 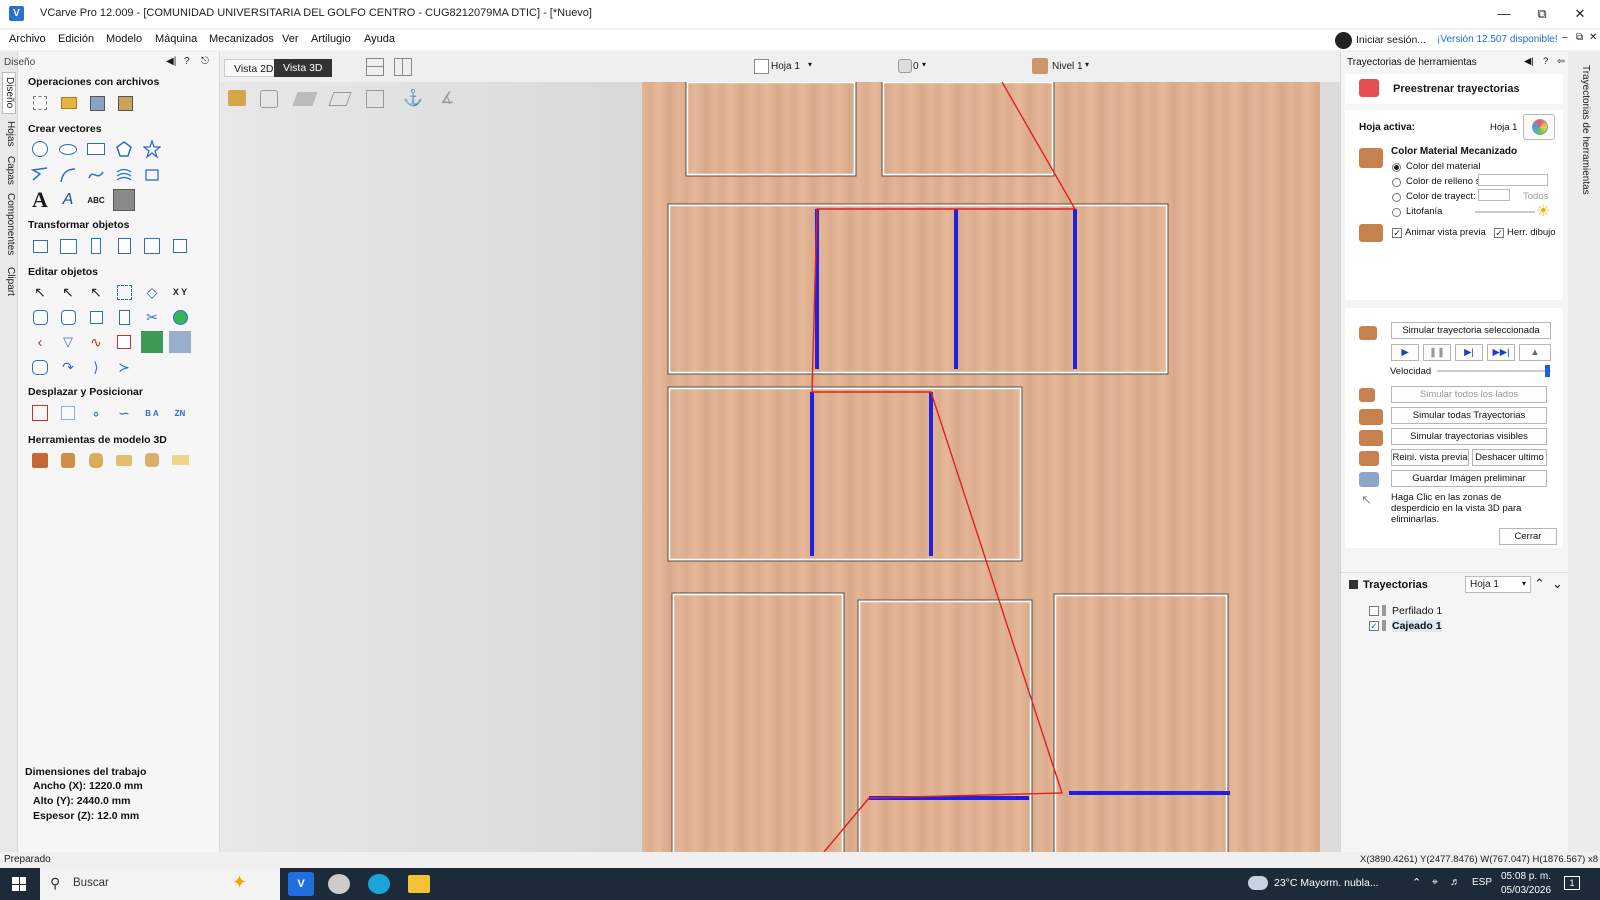 I want to click on close-window-button: ✕, so click(x=1580, y=14).